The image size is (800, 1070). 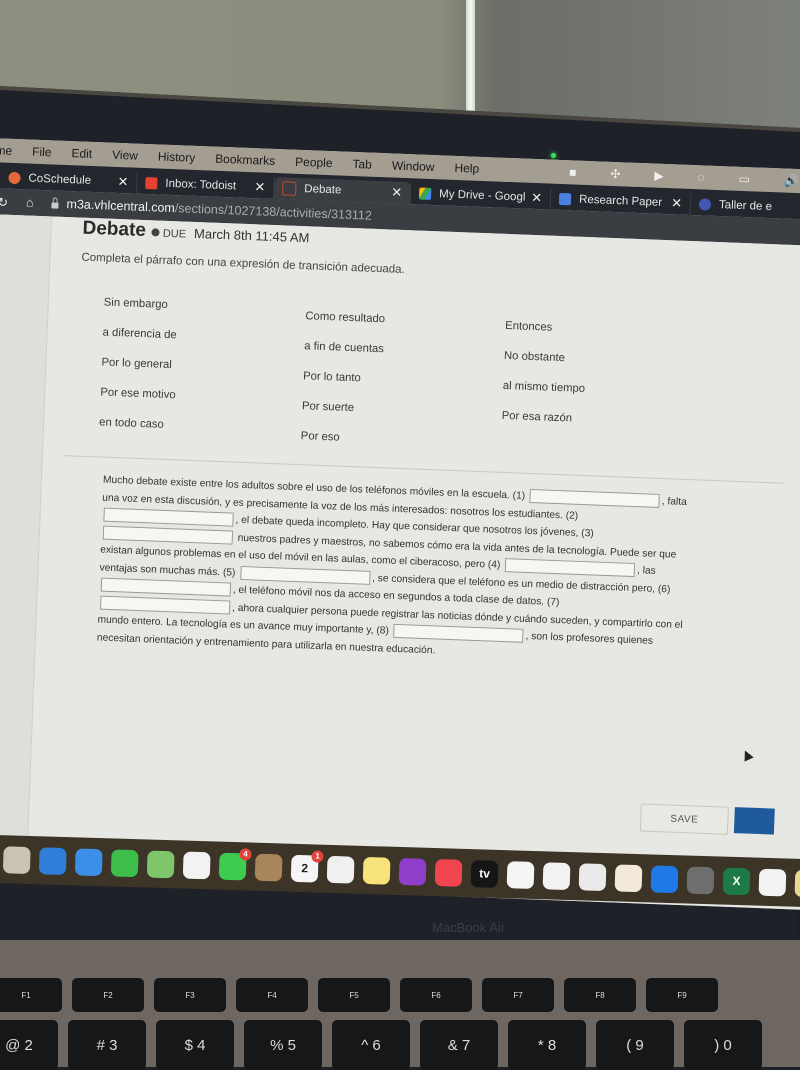 What do you see at coordinates (682, 995) in the screenshot?
I see `key-f9: F9` at bounding box center [682, 995].